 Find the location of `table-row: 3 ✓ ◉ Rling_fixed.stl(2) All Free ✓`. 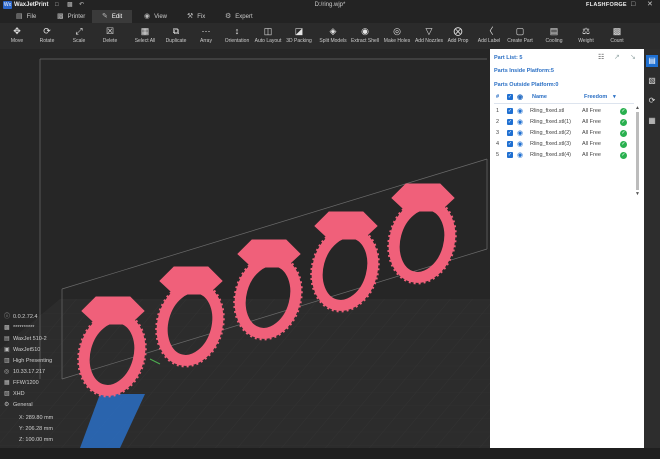

table-row: 3 ✓ ◉ Rling_fixed.stl(2) All Free ✓ is located at coordinates (567, 133).